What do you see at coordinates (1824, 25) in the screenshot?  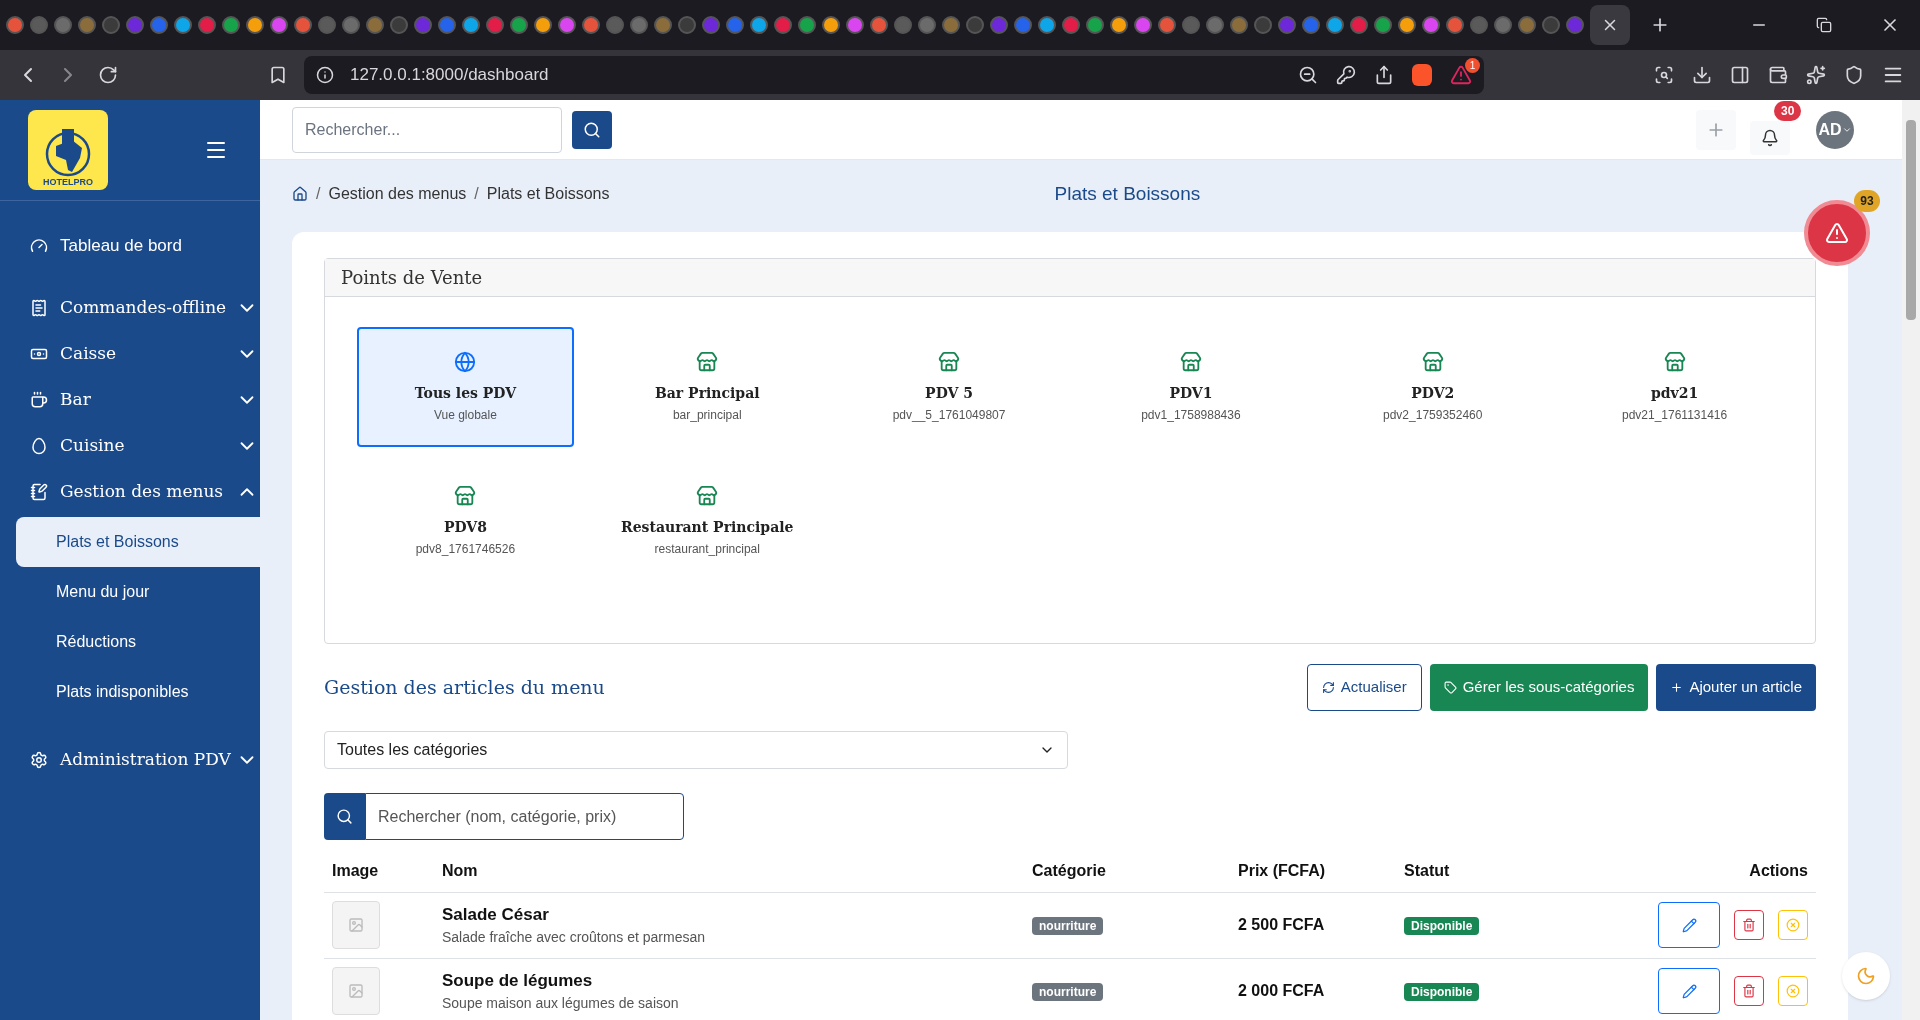 I see `restore-icon` at bounding box center [1824, 25].